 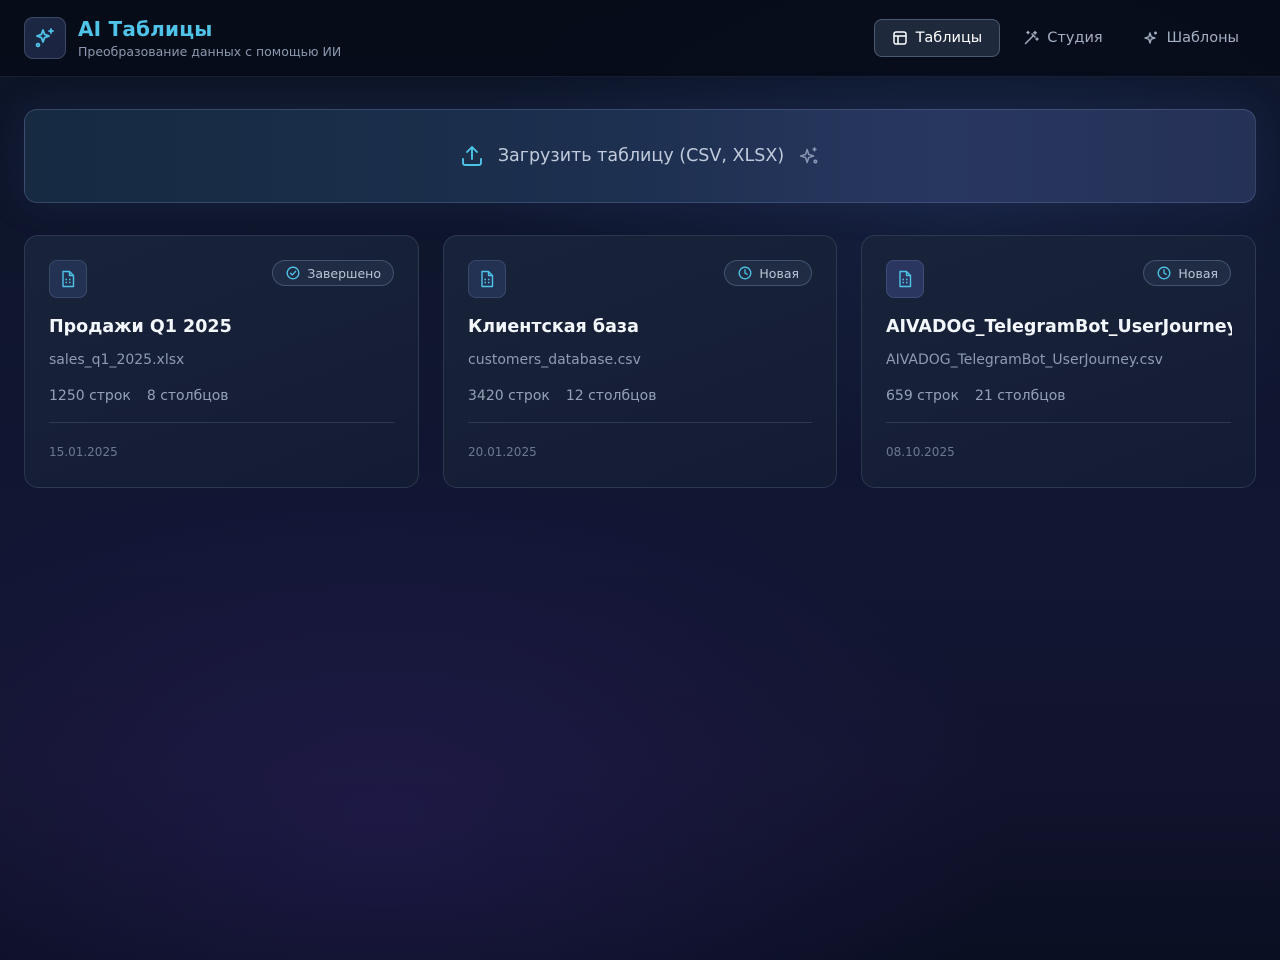 I want to click on nav-tables-label: Таблицы, so click(x=949, y=38).